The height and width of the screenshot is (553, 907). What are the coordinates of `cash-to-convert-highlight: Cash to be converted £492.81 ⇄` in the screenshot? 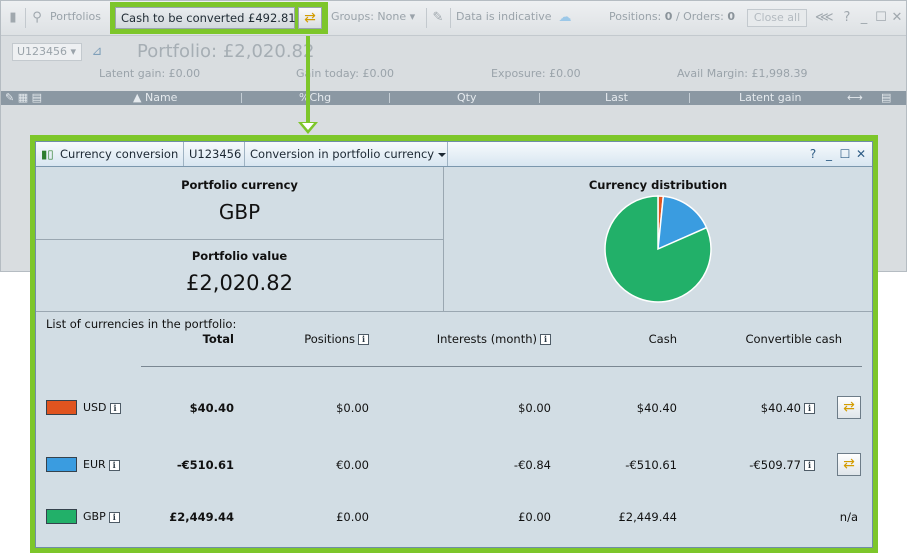 It's located at (219, 18).